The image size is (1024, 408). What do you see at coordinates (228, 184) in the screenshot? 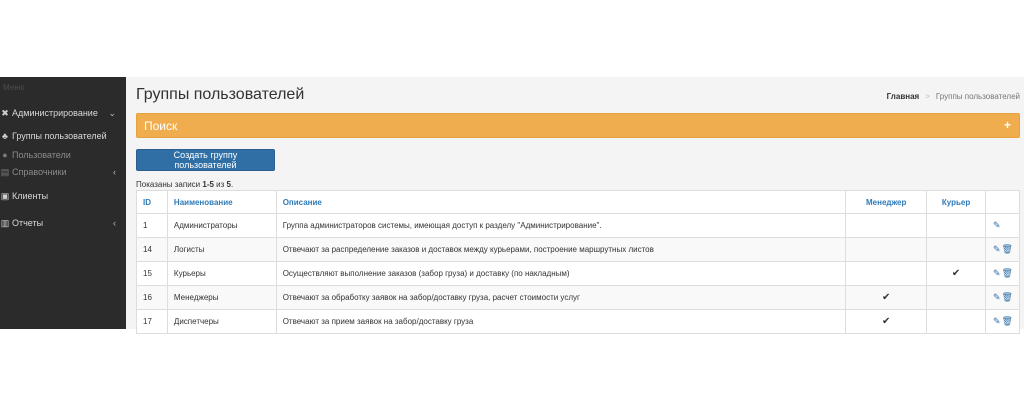
I see `records-total: 5` at bounding box center [228, 184].